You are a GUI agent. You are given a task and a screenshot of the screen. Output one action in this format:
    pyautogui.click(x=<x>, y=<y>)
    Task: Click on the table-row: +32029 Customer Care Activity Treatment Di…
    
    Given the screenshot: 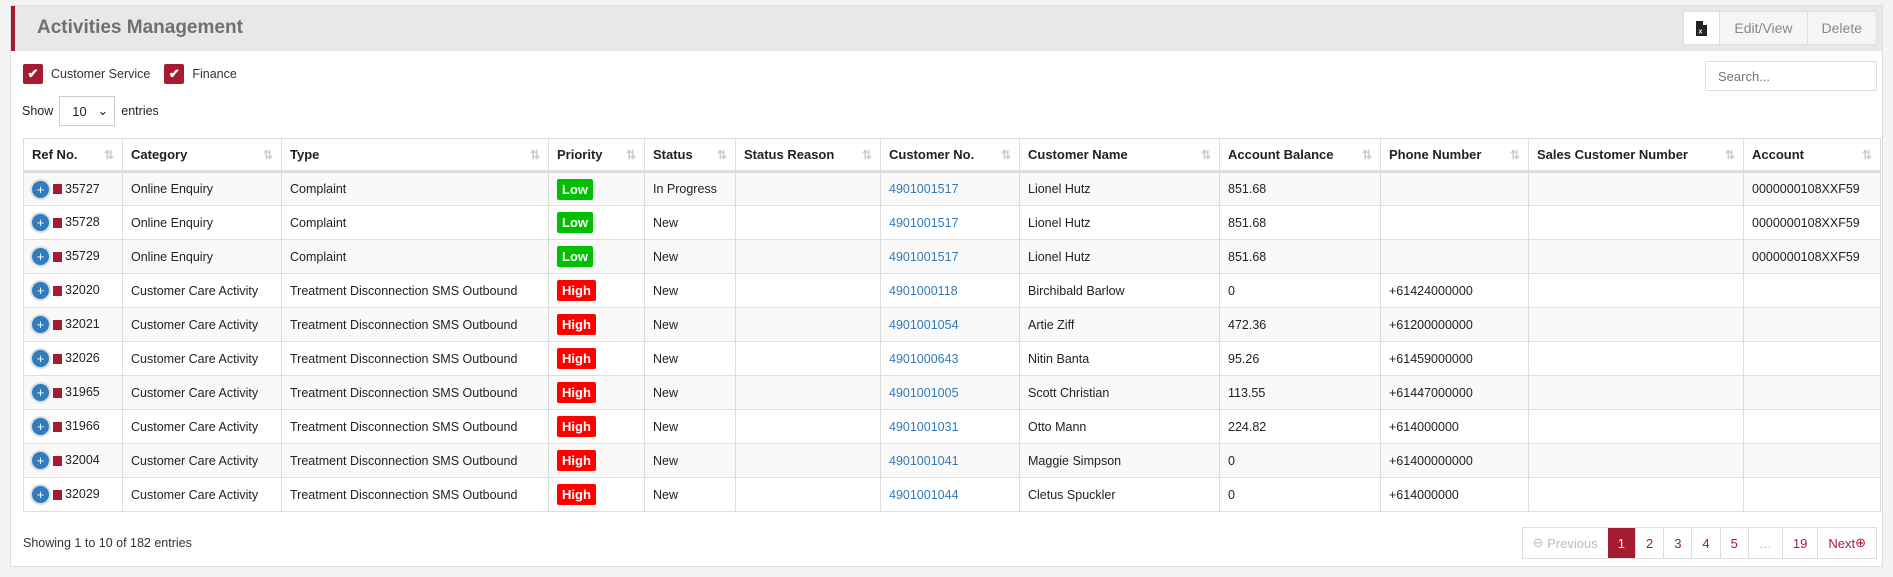 What is the action you would take?
    pyautogui.click(x=952, y=494)
    